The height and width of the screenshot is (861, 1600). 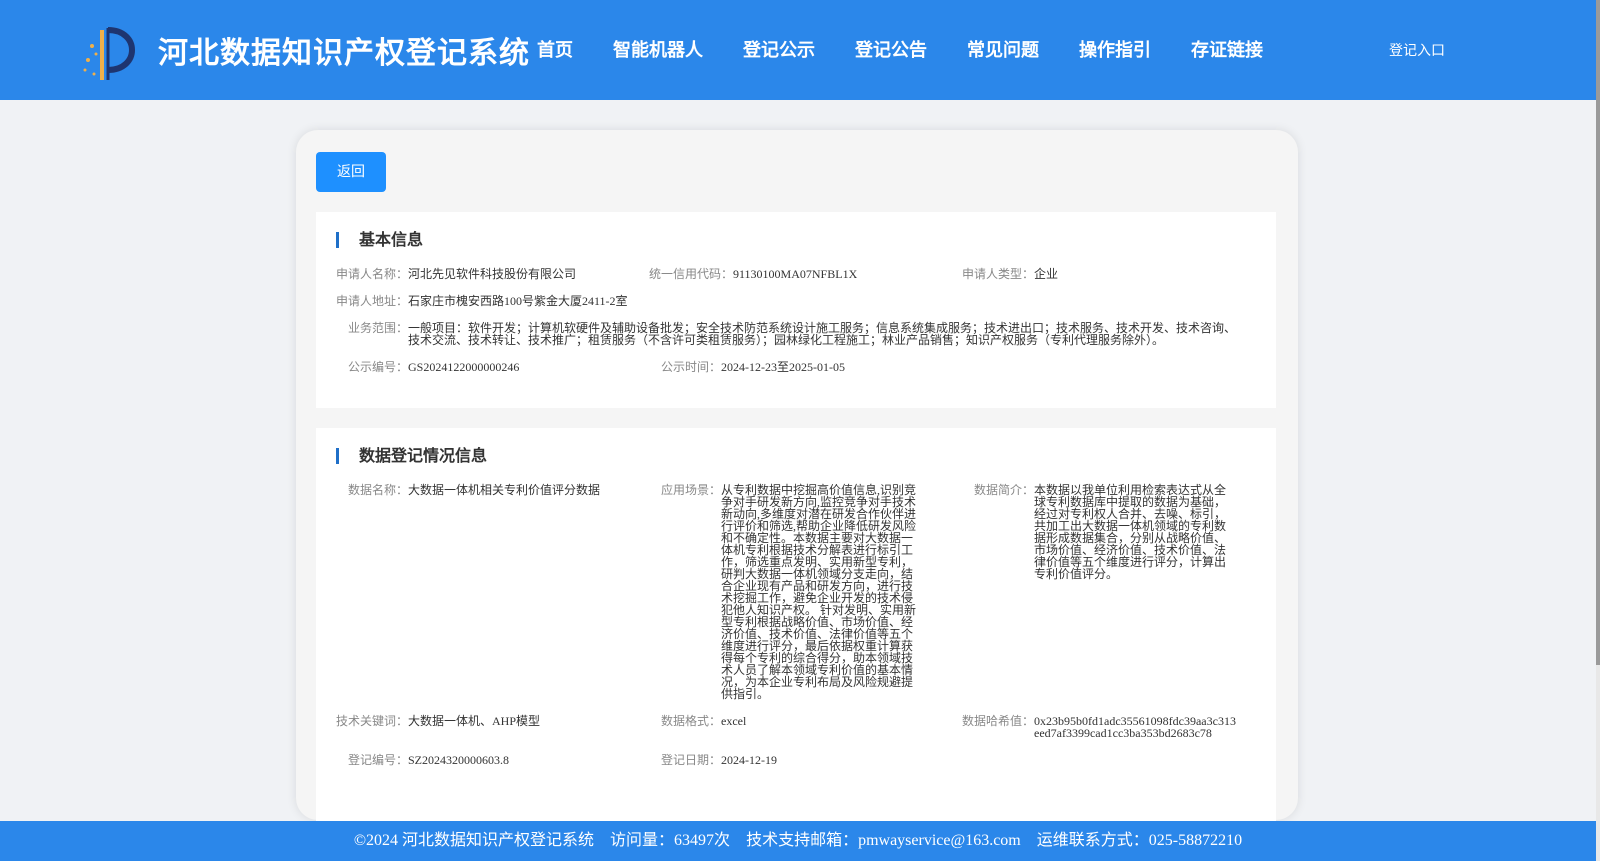 What do you see at coordinates (372, 301) in the screenshot?
I see `address-label: 申请人地址：` at bounding box center [372, 301].